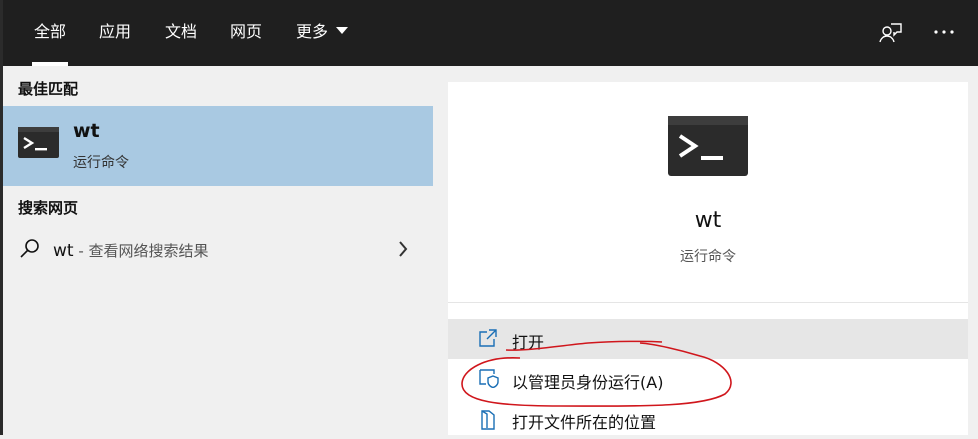 The height and width of the screenshot is (439, 978). What do you see at coordinates (708, 419) in the screenshot?
I see `open-file-location-action: 打开文件所在的位置` at bounding box center [708, 419].